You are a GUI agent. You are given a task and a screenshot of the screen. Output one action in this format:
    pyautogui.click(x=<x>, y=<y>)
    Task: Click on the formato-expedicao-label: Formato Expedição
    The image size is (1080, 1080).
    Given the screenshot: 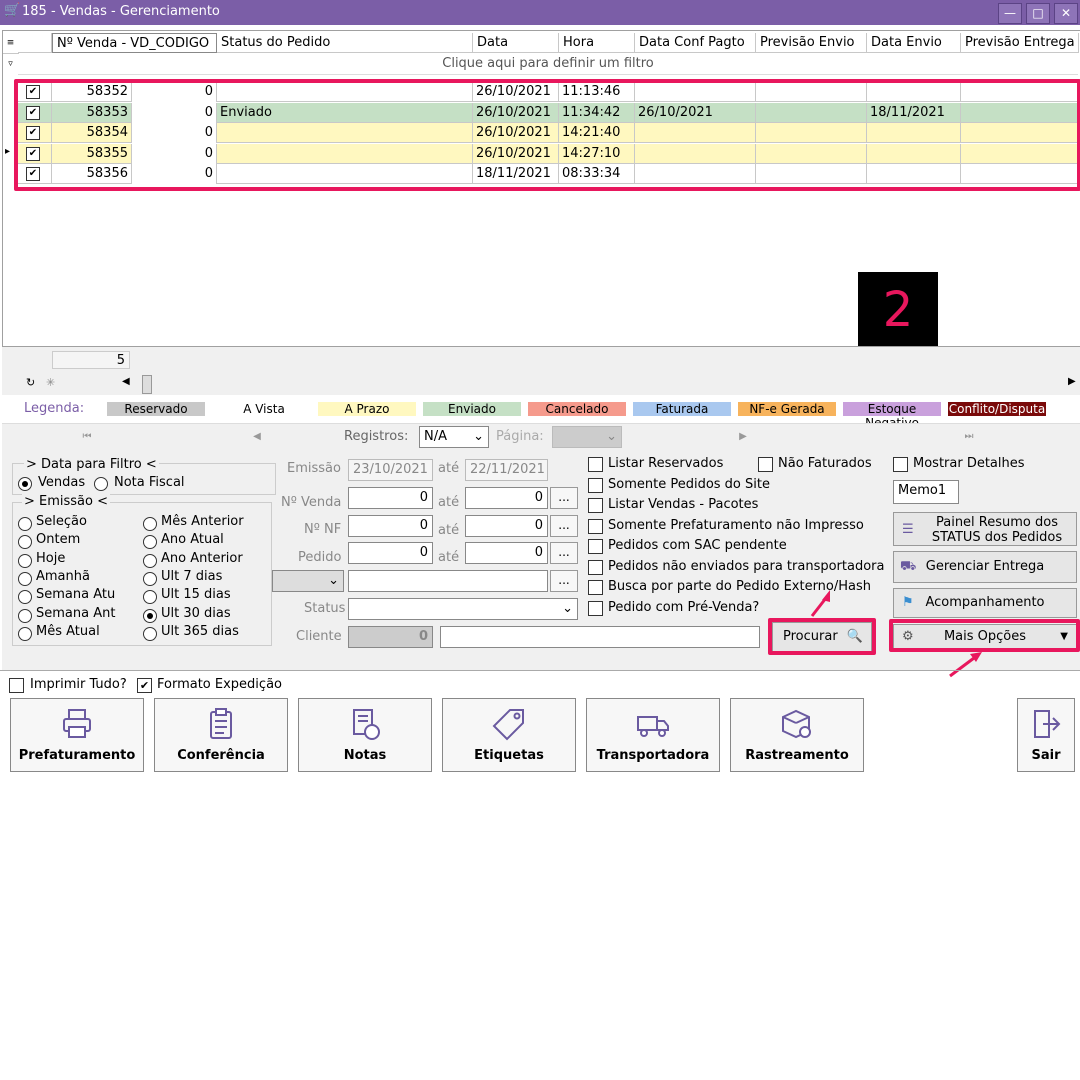 What is the action you would take?
    pyautogui.click(x=219, y=684)
    